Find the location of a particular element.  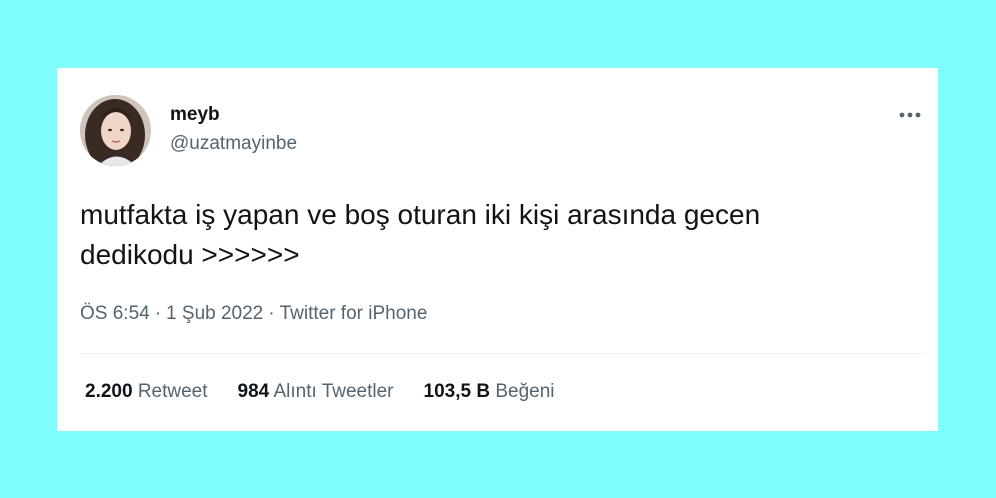

quotes-count: 984 is located at coordinates (253, 391).